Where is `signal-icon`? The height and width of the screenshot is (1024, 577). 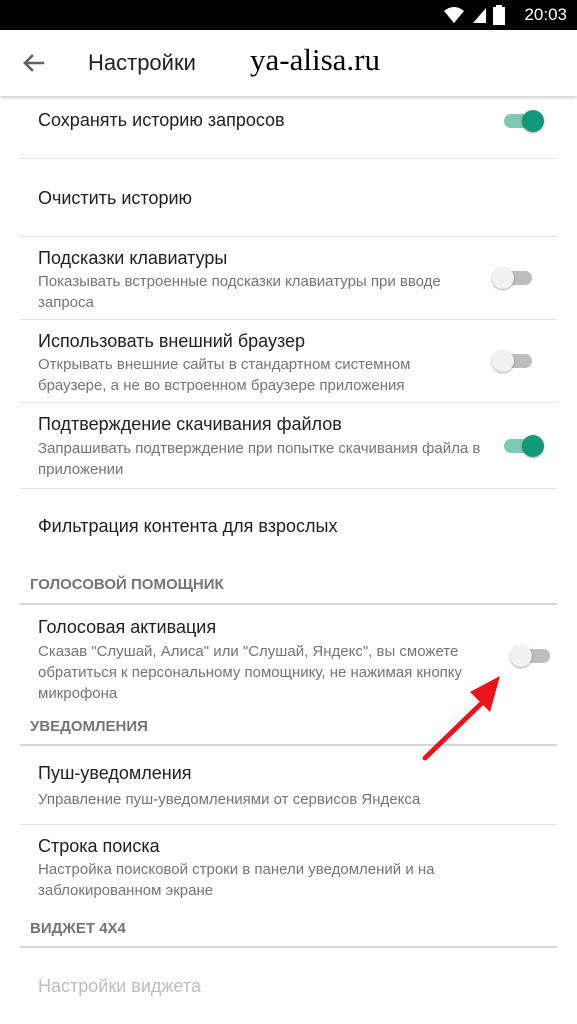
signal-icon is located at coordinates (479, 15).